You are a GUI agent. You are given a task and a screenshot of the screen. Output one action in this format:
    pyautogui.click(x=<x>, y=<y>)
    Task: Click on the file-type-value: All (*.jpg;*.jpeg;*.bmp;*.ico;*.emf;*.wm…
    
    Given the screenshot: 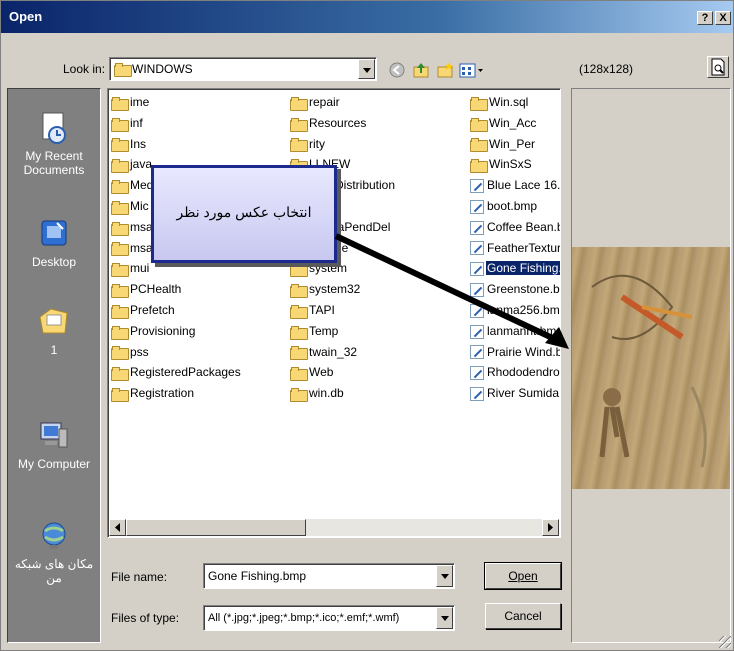 What is the action you would take?
    pyautogui.click(x=304, y=618)
    